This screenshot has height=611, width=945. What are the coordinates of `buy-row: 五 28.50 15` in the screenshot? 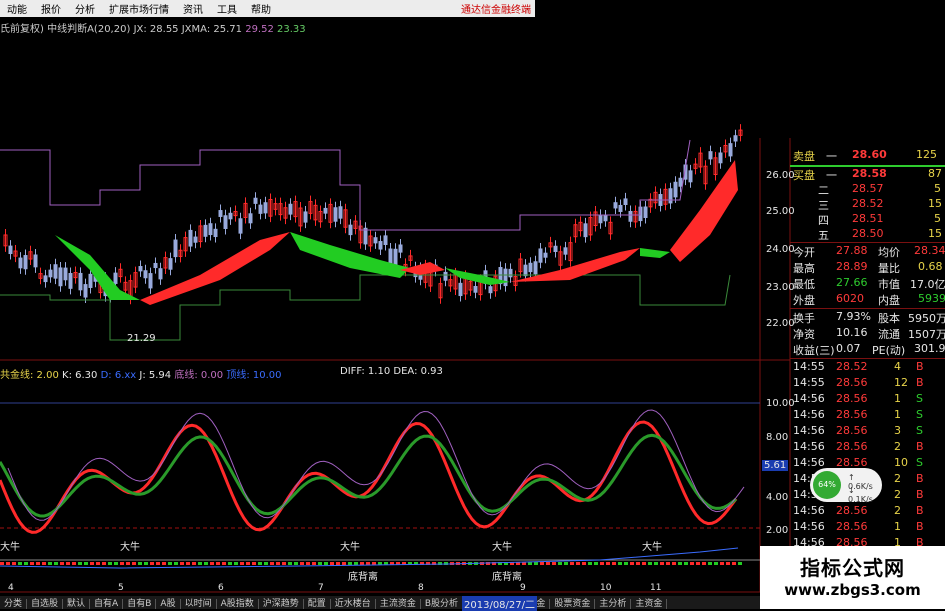 It's located at (867, 235).